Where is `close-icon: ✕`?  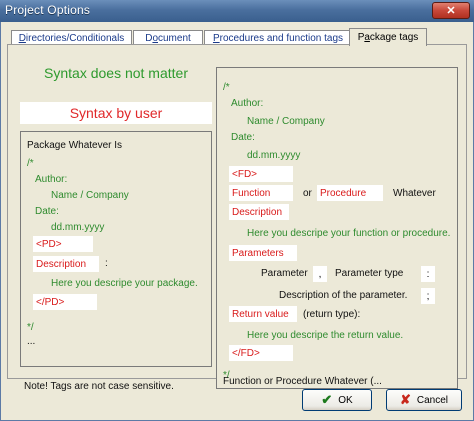
close-icon: ✕ is located at coordinates (451, 11).